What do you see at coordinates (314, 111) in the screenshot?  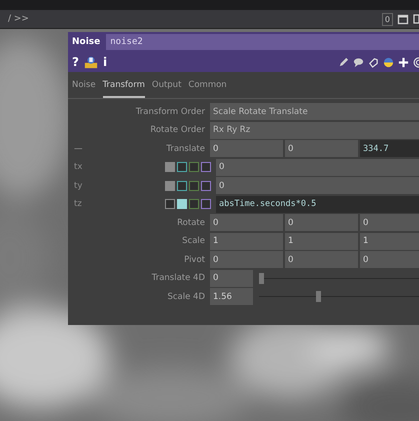 I see `menu-field: Scale Rotate Translate` at bounding box center [314, 111].